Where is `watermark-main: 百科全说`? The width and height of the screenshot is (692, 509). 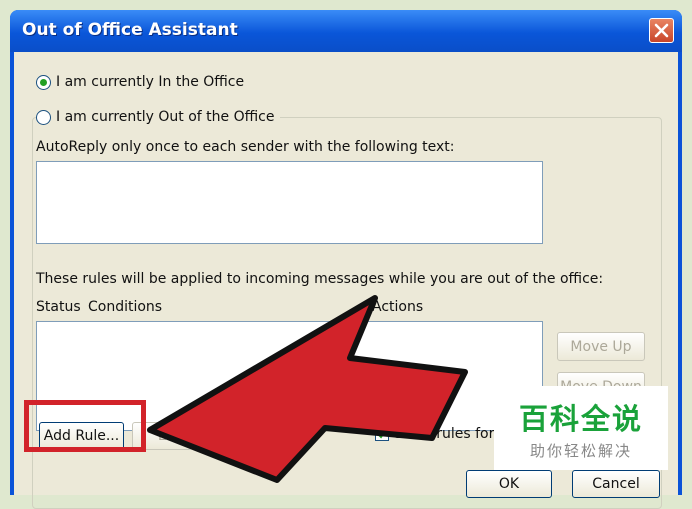 watermark-main: 百科全说 is located at coordinates (580, 418).